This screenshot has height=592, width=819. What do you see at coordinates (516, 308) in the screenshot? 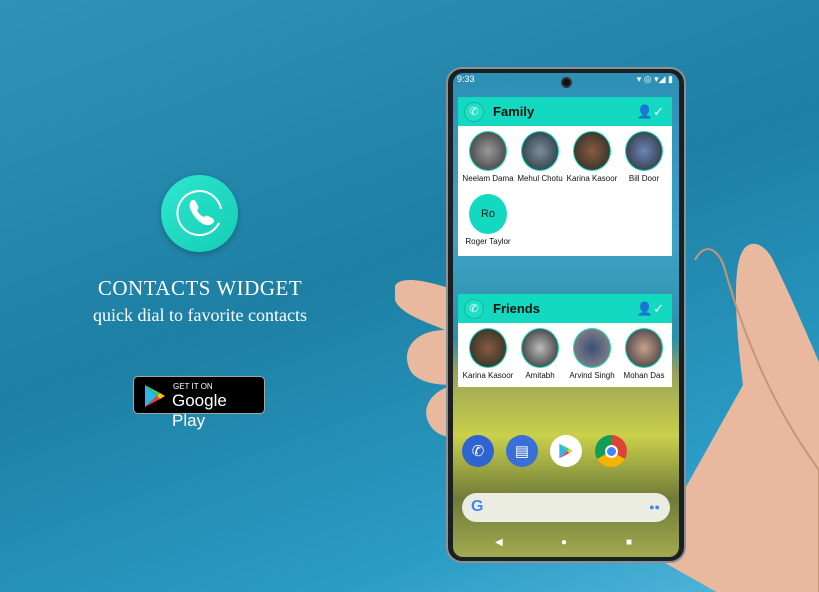
I see `widget-title: Friends` at bounding box center [516, 308].